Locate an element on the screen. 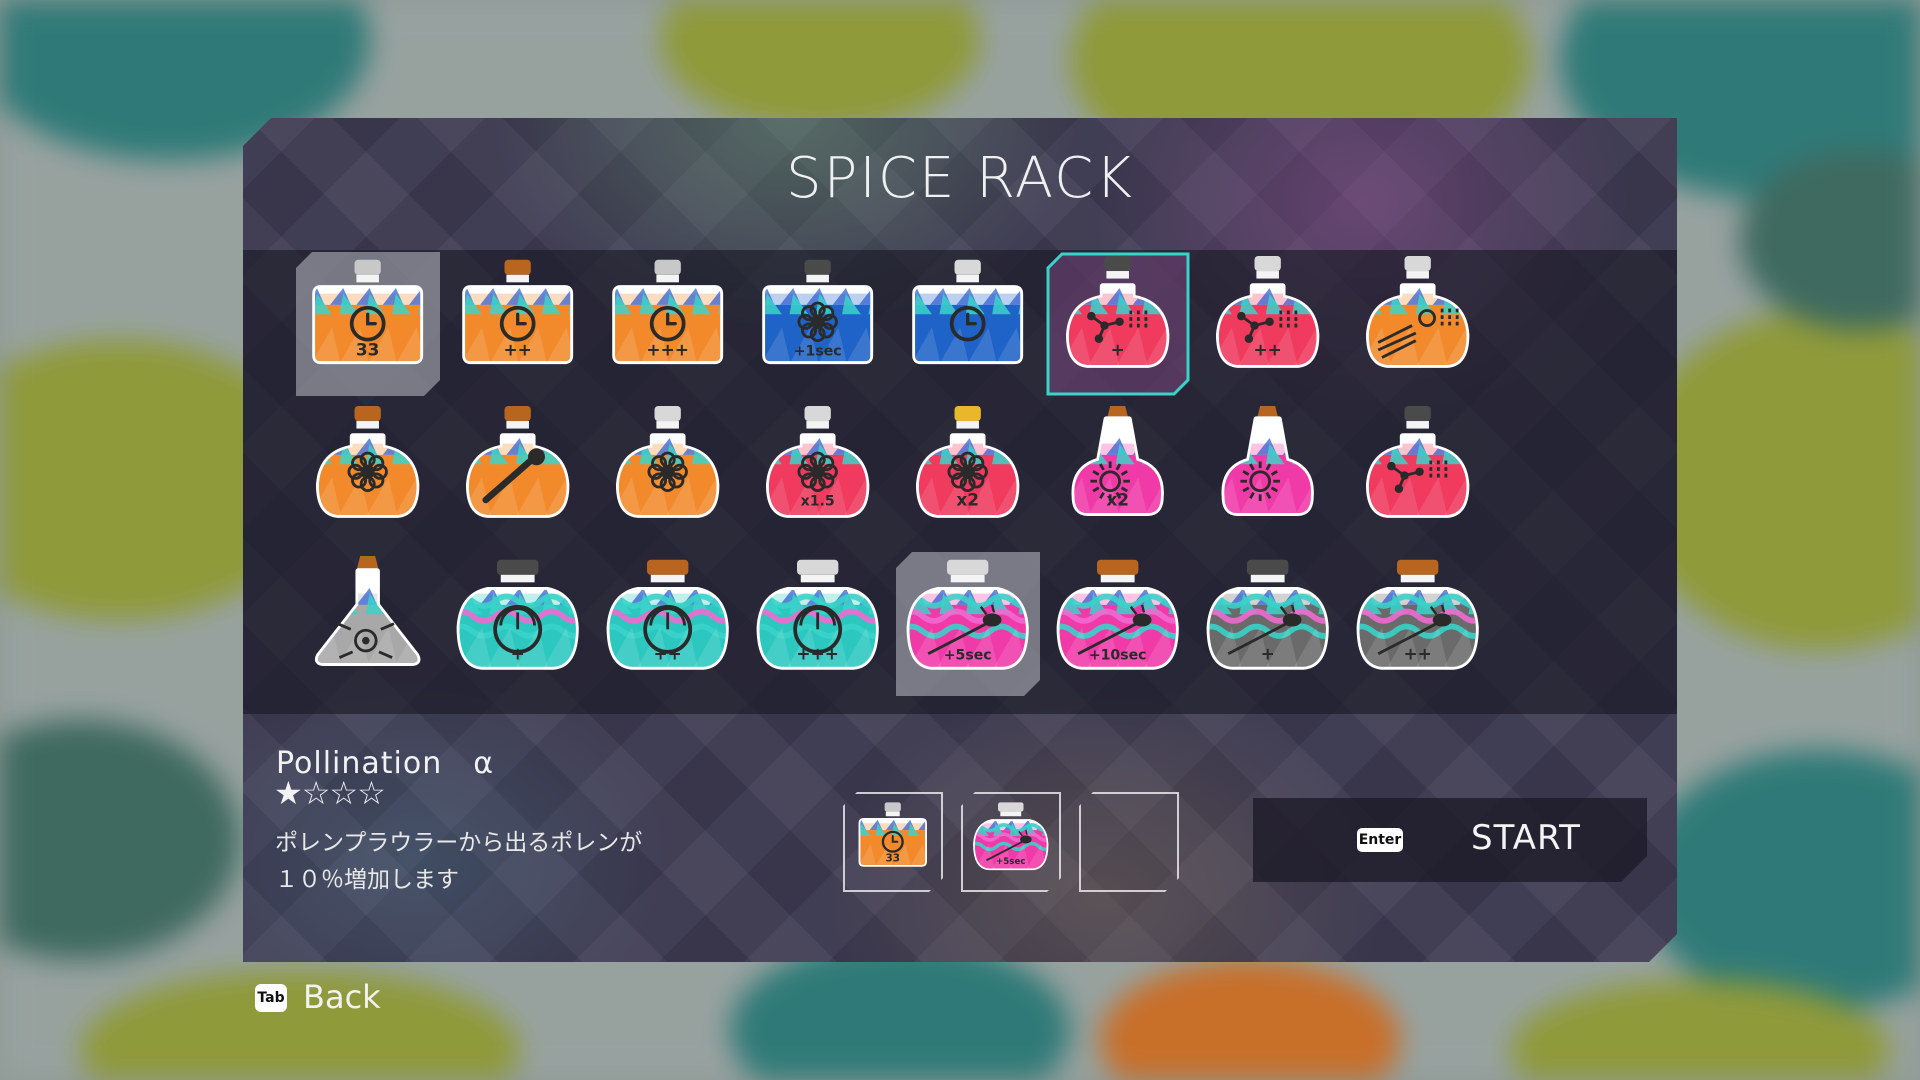 The width and height of the screenshot is (1920, 1080). start-button: Enter START is located at coordinates (1450, 840).